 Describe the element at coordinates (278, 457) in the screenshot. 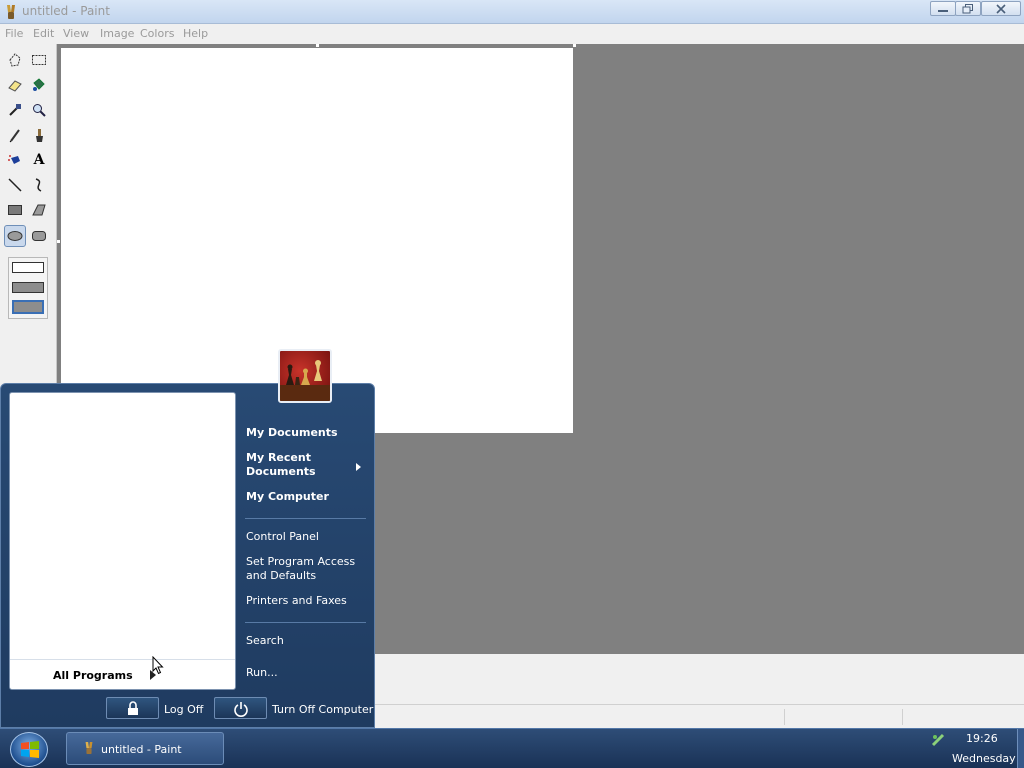

I see `my-recent-documents-label-line1: My Recent` at that location.